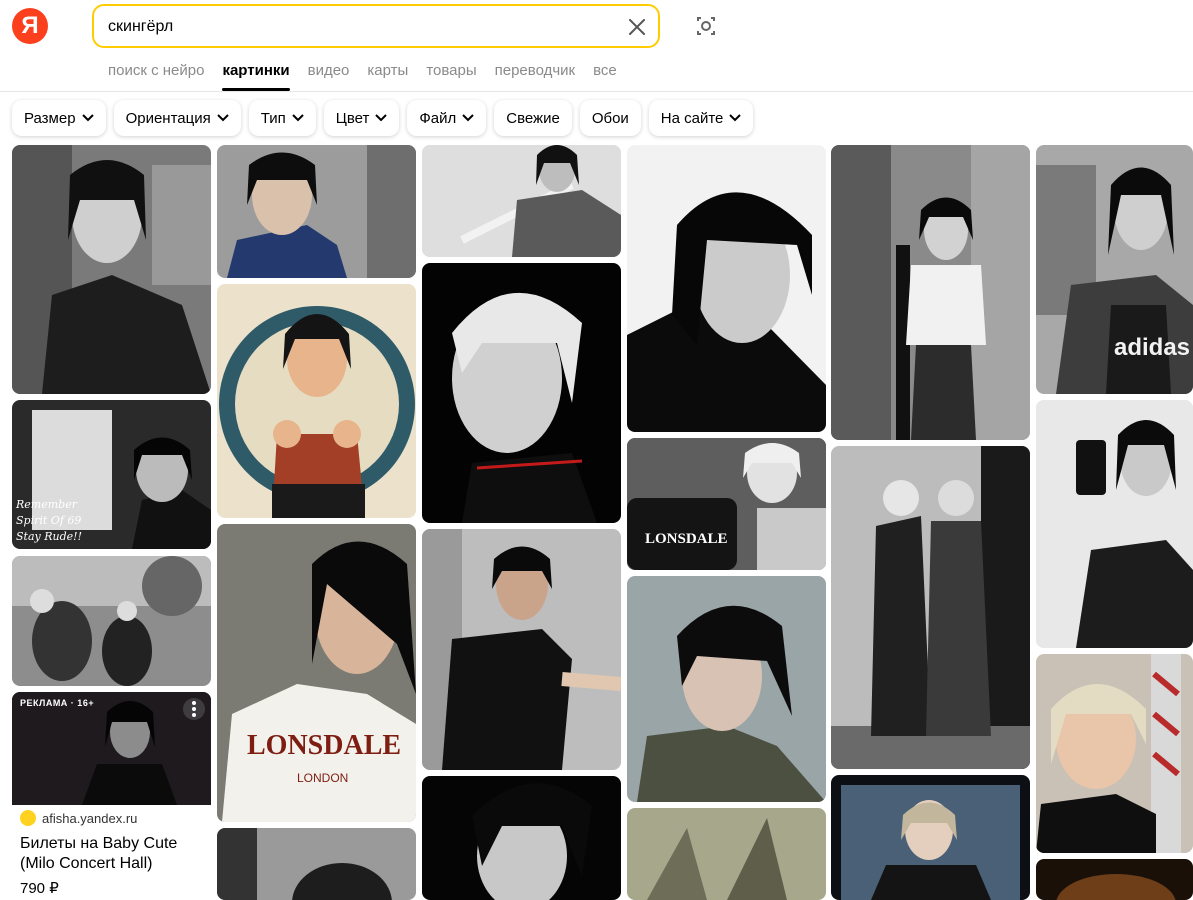 The height and width of the screenshot is (900, 1193). I want to click on tab-translator: переводчик, so click(535, 76).